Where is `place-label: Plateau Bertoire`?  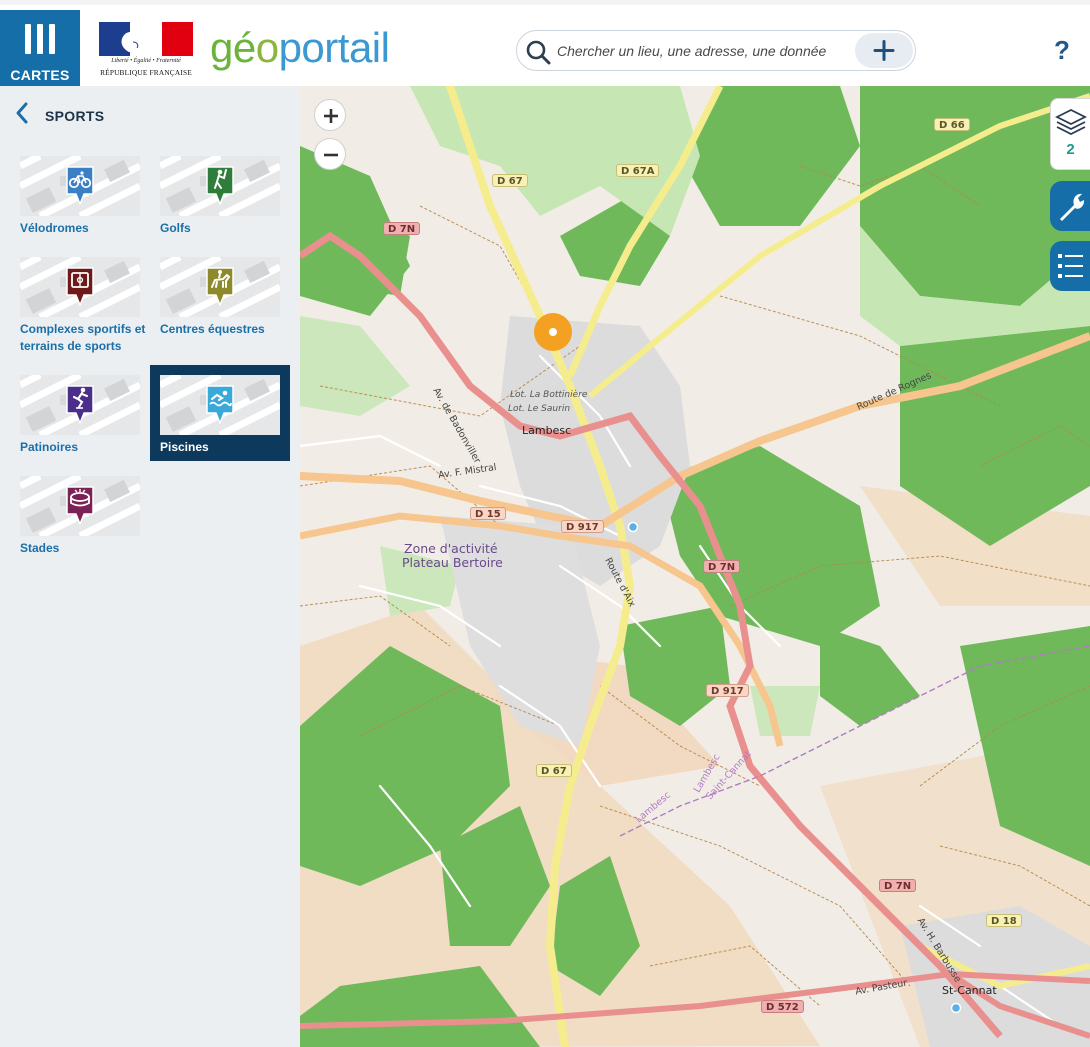
place-label: Plateau Bertoire is located at coordinates (452, 562).